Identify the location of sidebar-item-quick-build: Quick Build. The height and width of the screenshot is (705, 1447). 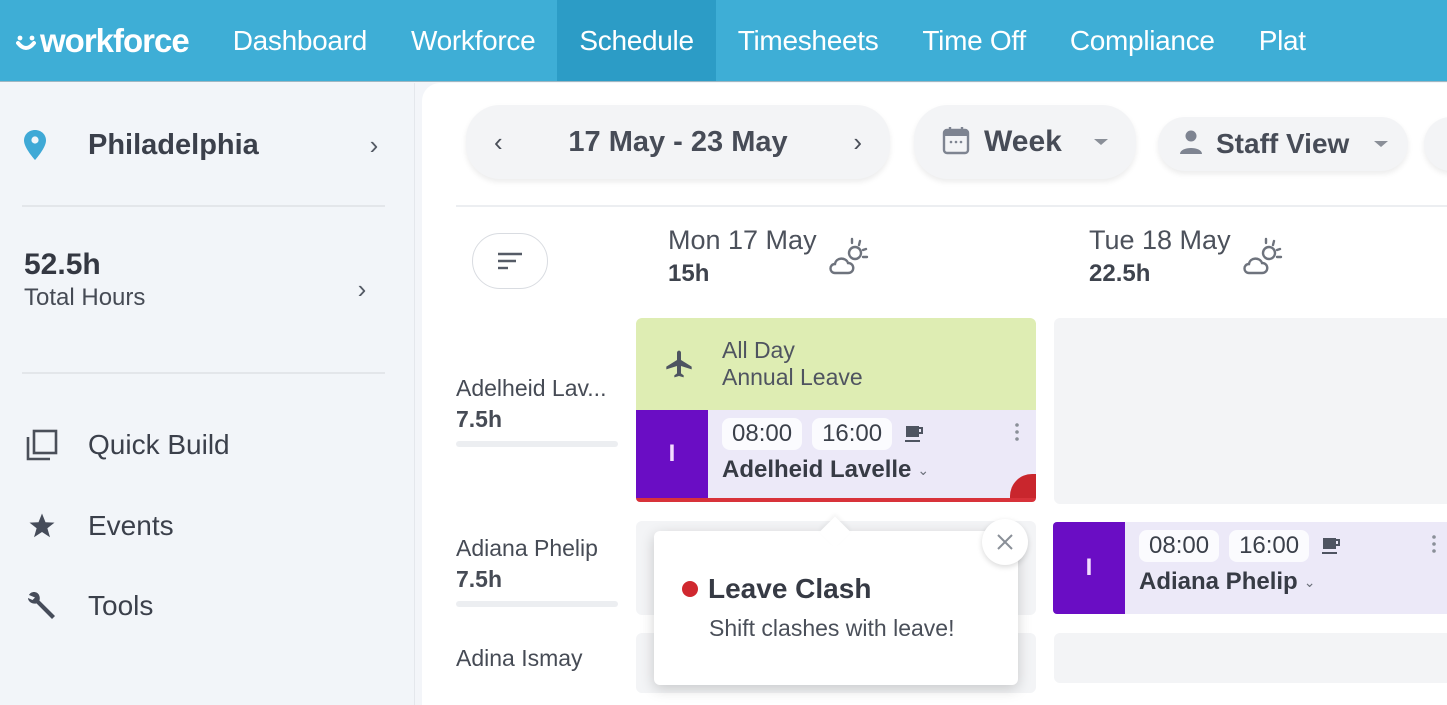
(204, 445).